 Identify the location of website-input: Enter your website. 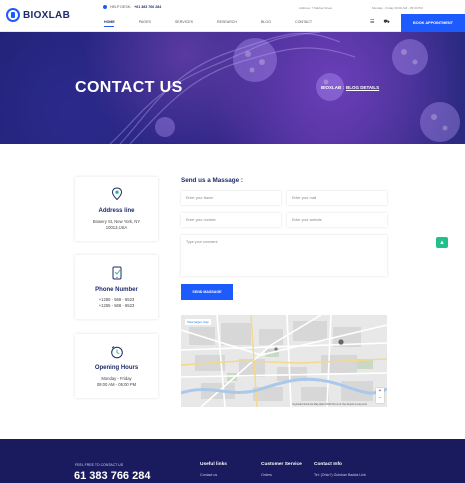
(337, 220).